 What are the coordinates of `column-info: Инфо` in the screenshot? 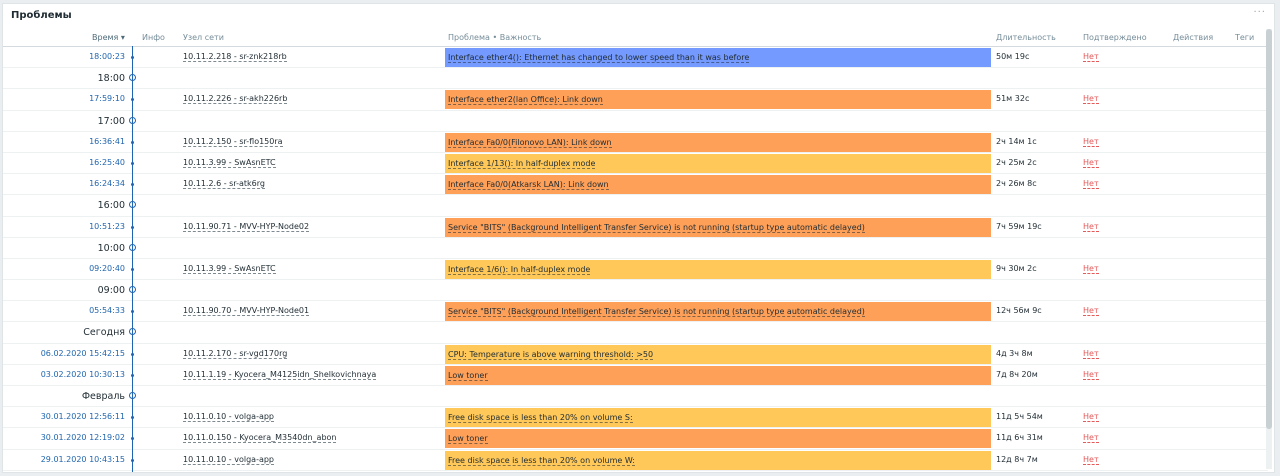 It's located at (153, 37).